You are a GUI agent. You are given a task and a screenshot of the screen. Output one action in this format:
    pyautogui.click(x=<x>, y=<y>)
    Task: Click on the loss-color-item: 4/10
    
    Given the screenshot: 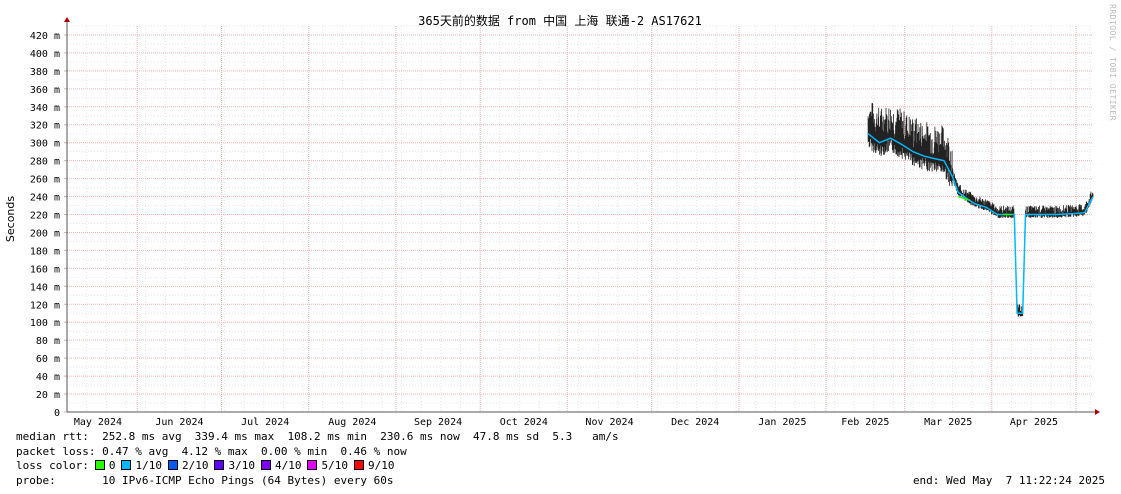 What is the action you would take?
    pyautogui.click(x=278, y=465)
    